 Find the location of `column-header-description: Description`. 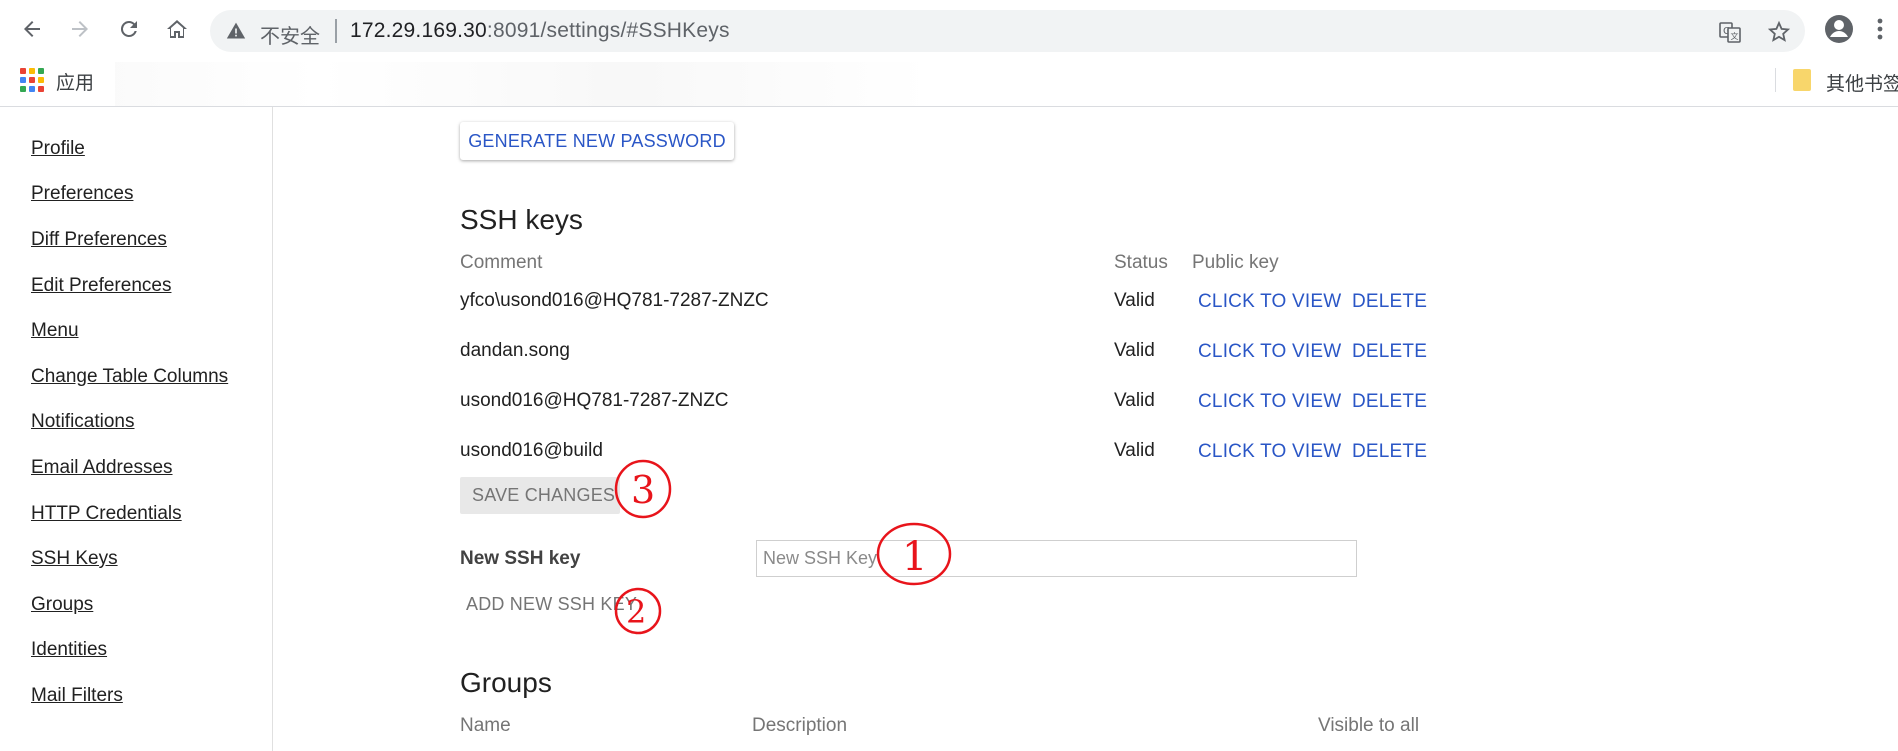

column-header-description: Description is located at coordinates (800, 725).